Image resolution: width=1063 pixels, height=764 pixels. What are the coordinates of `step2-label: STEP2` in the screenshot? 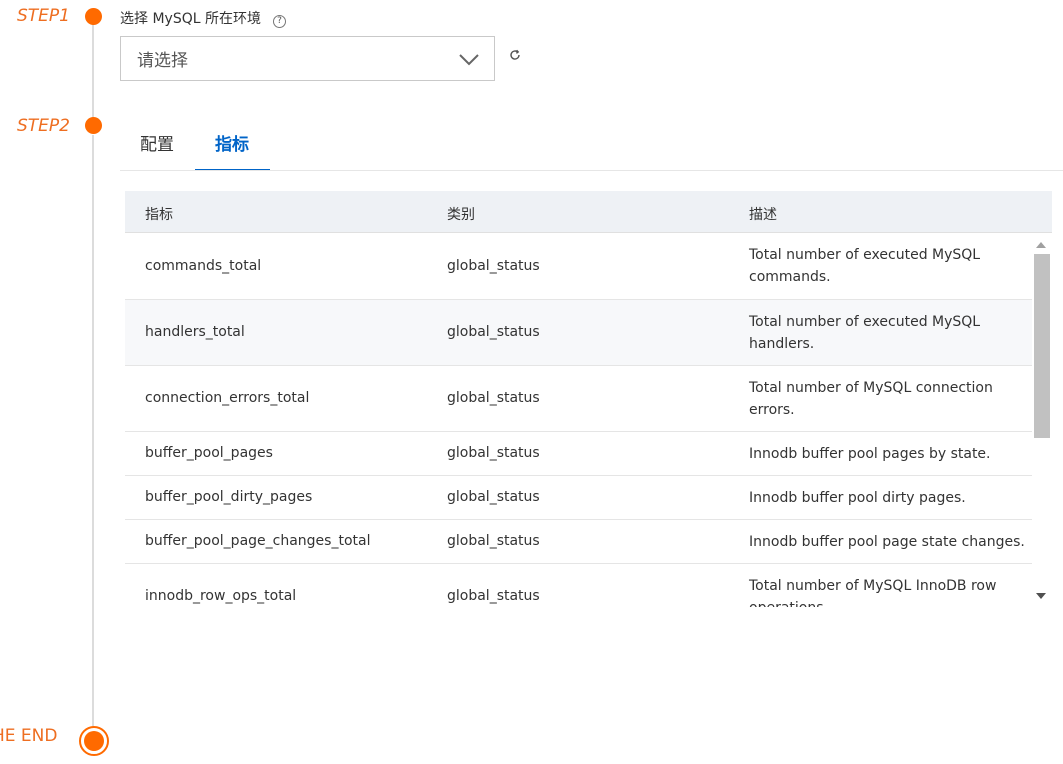 It's located at (43, 126).